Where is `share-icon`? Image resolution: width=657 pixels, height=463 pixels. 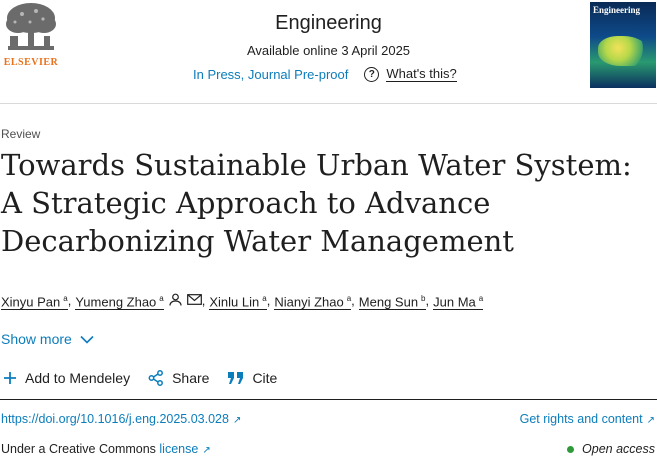
share-icon is located at coordinates (156, 378).